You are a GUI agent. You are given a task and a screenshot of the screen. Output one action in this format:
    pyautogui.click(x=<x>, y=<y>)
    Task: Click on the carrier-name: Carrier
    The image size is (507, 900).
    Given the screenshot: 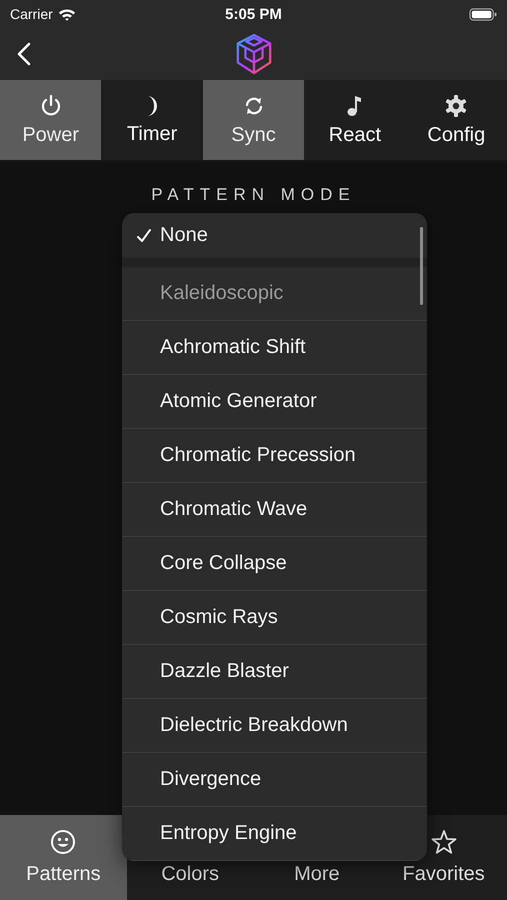 What is the action you would take?
    pyautogui.click(x=31, y=14)
    